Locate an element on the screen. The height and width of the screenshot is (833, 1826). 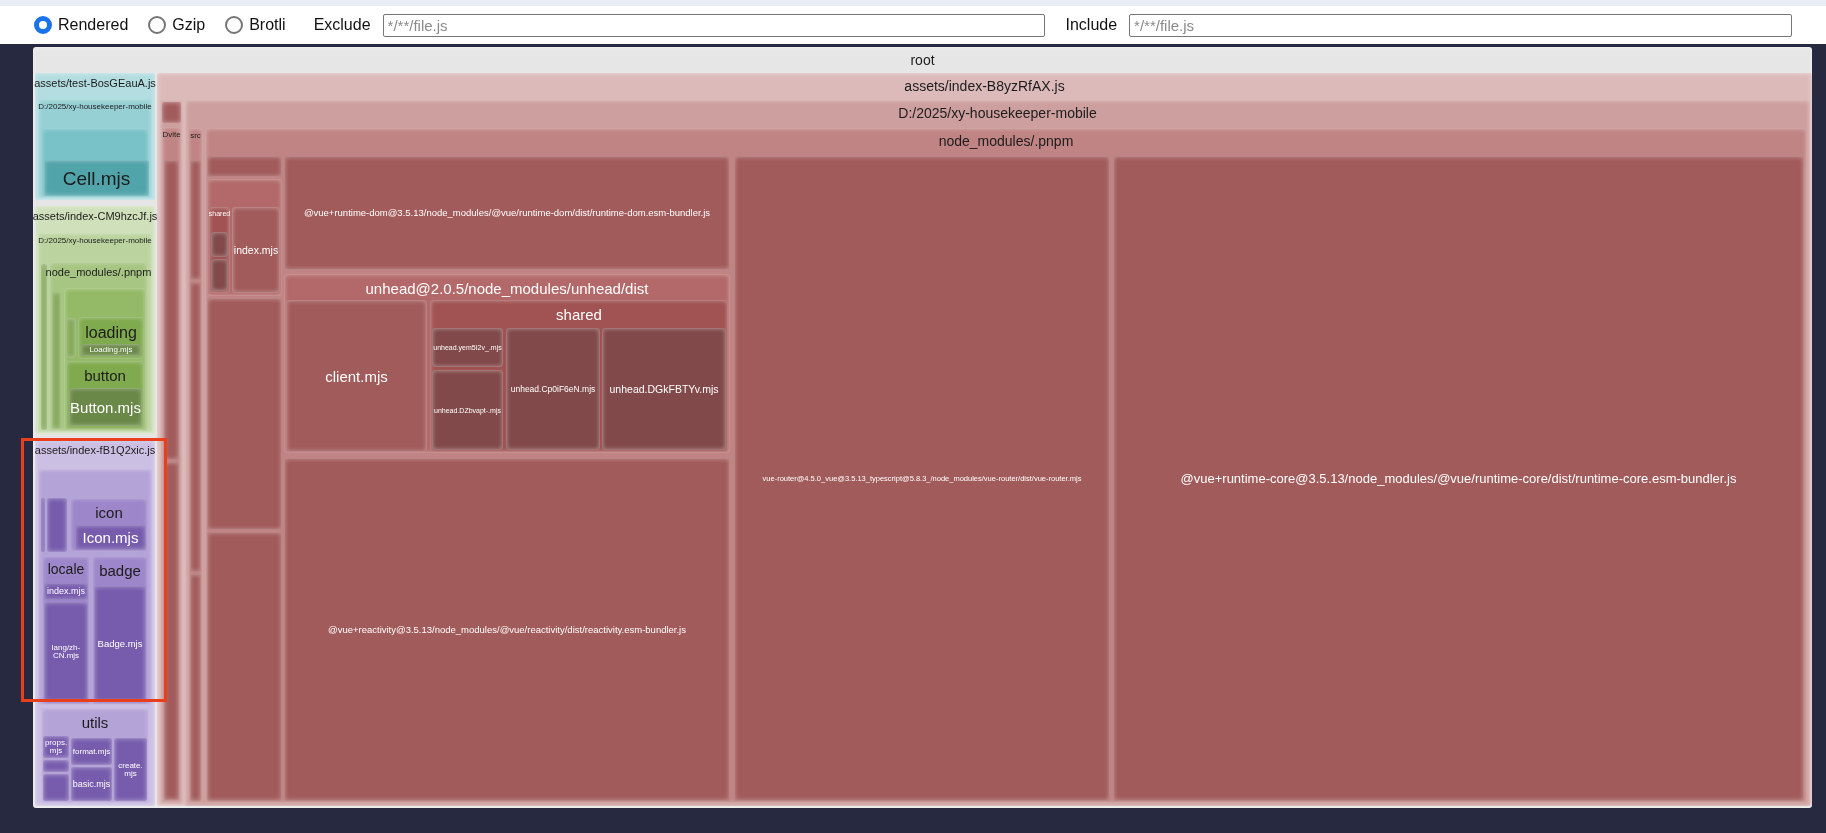
radio-label: Rendered is located at coordinates (93, 25).